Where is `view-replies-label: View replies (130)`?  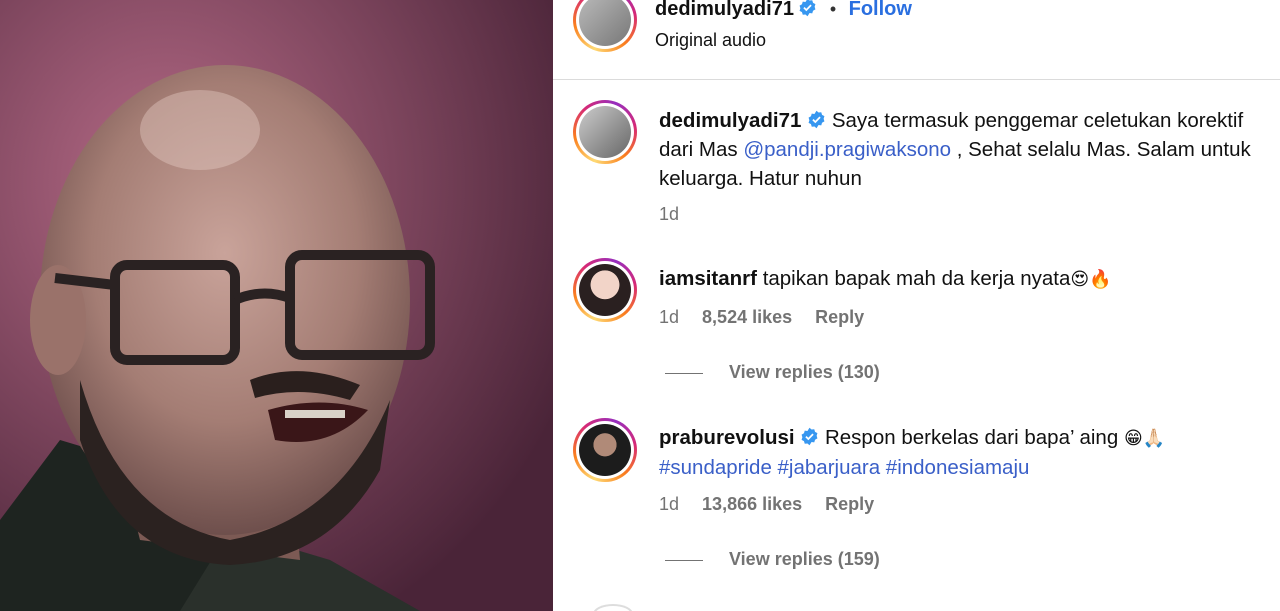 view-replies-label: View replies (130) is located at coordinates (804, 372).